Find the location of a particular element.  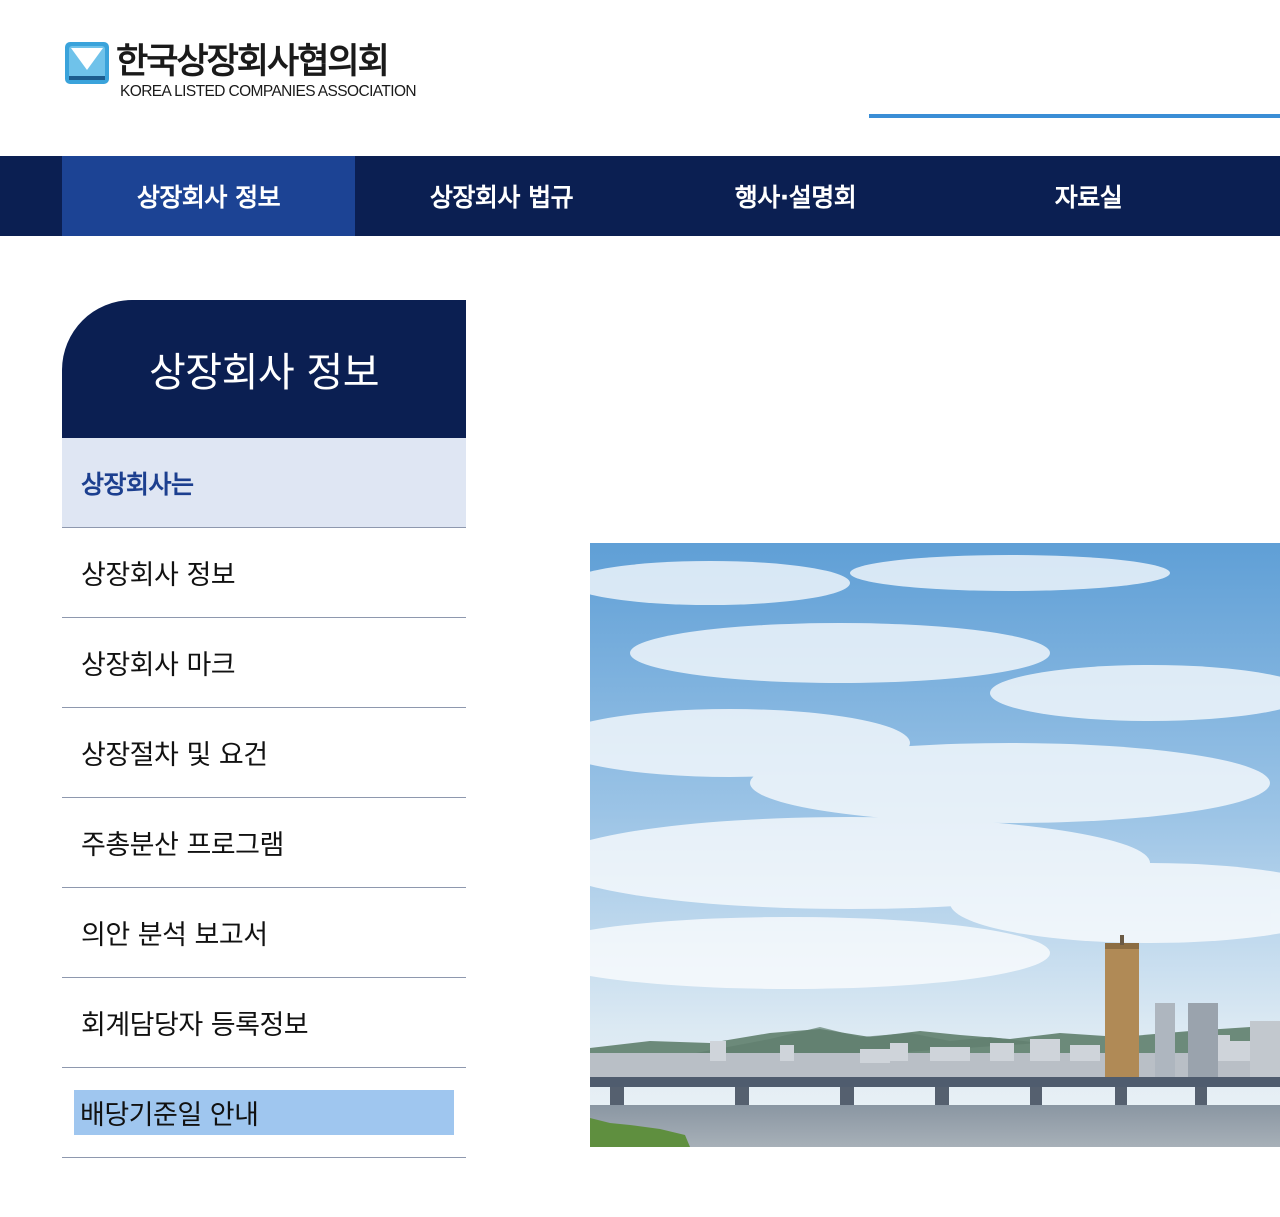

header-divider is located at coordinates (1074, 116).